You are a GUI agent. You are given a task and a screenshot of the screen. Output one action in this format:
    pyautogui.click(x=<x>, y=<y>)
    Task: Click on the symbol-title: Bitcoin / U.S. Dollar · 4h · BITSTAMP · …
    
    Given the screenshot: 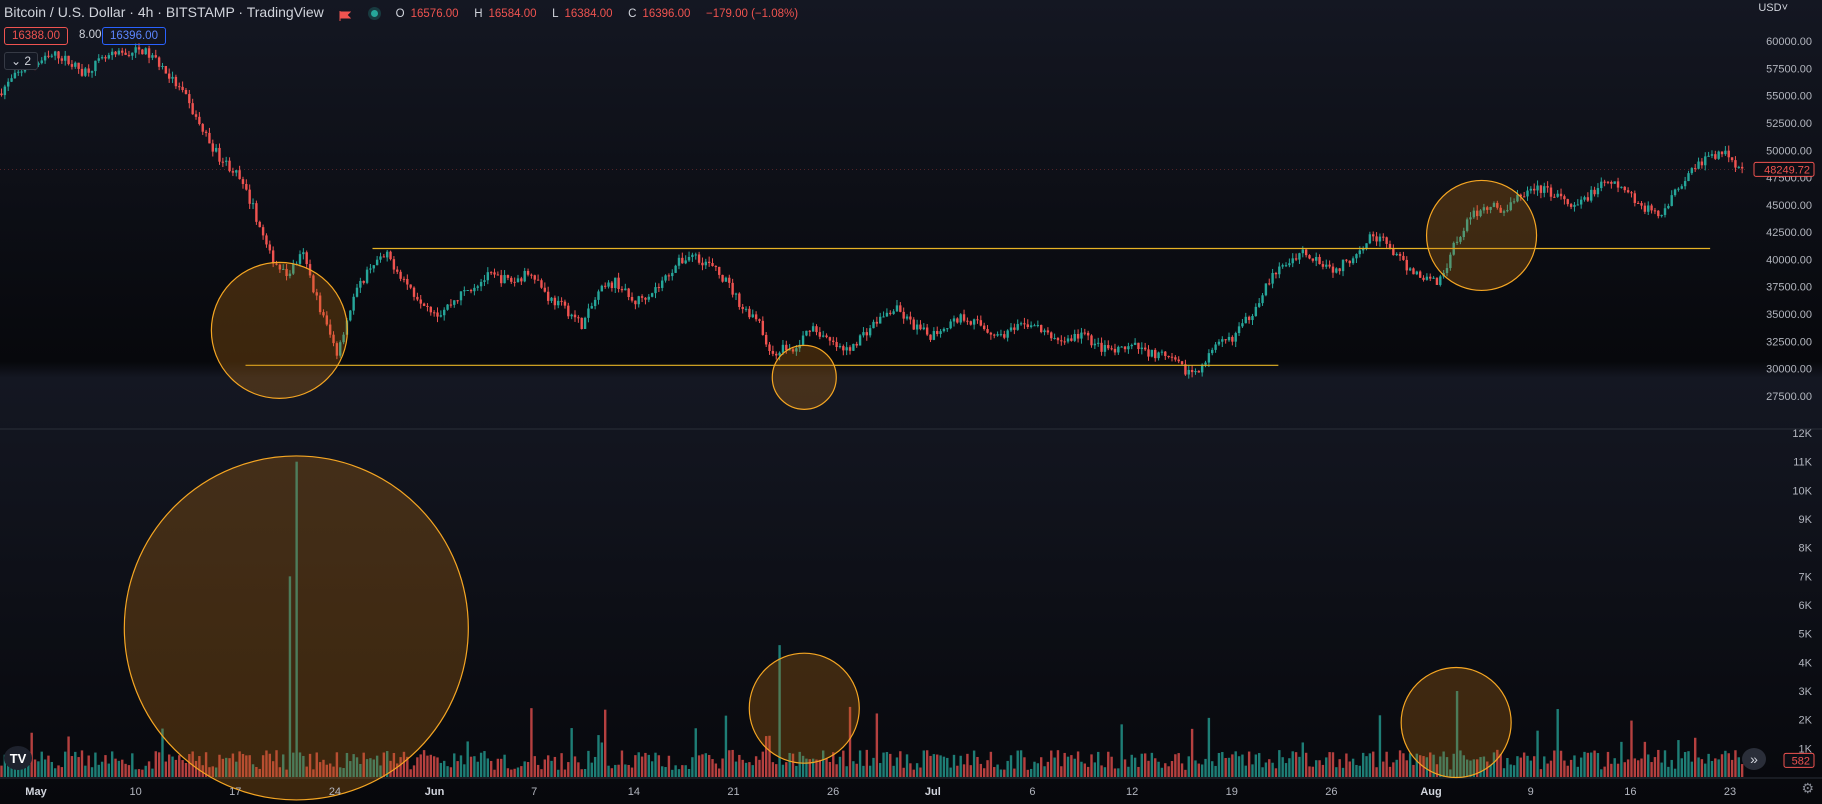 What is the action you would take?
    pyautogui.click(x=164, y=12)
    